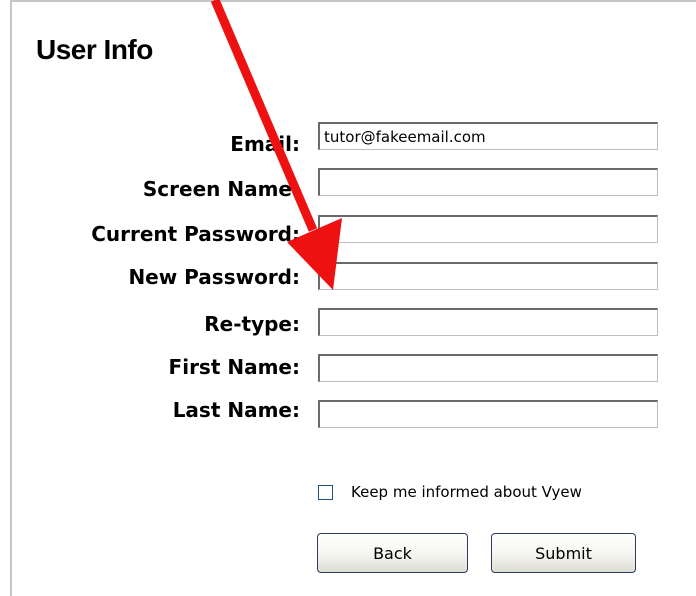  What do you see at coordinates (488, 136) in the screenshot?
I see `email-field` at bounding box center [488, 136].